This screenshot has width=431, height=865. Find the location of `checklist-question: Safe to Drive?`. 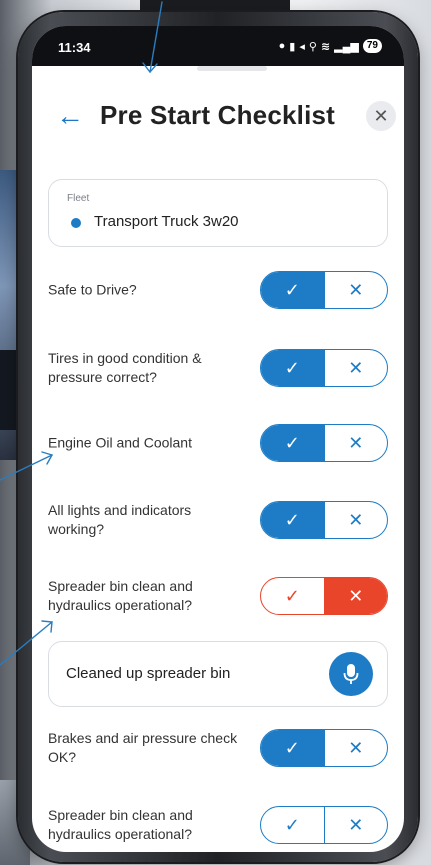

checklist-question: Safe to Drive? is located at coordinates (92, 289).